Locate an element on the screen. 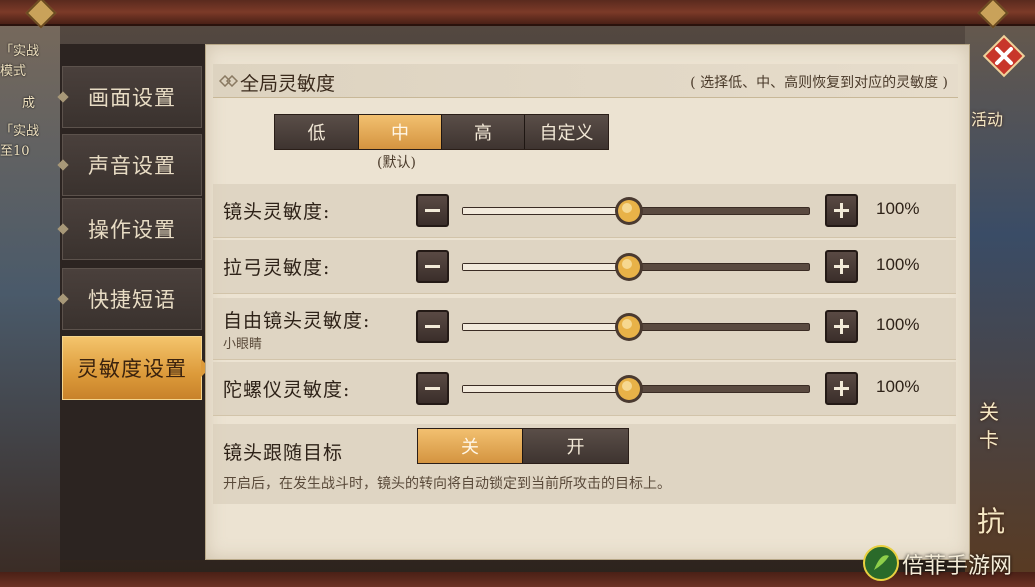  watermark: 倍菲手游网 is located at coordinates (947, 563).